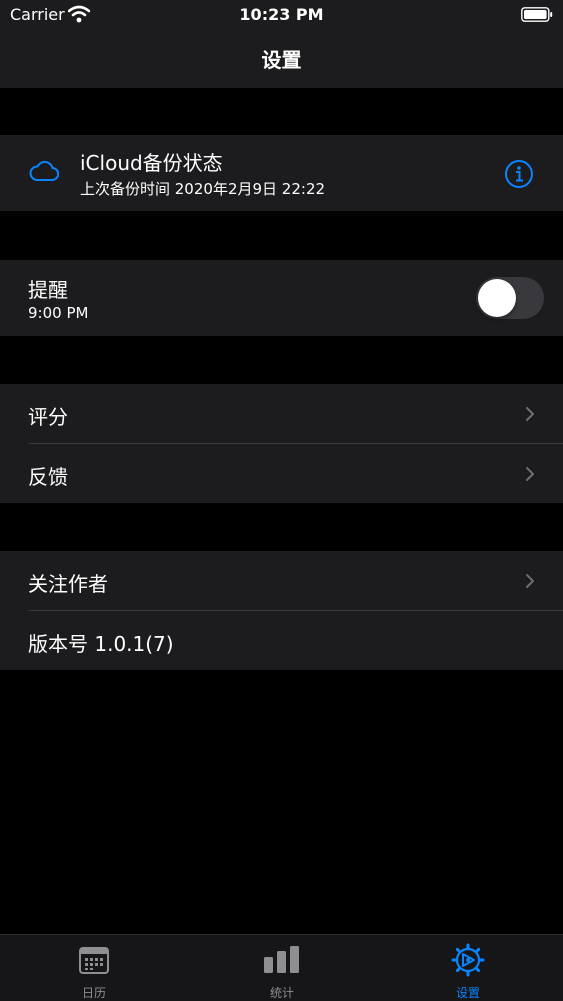  What do you see at coordinates (151, 163) in the screenshot?
I see `icloud-title: iCloud备份状态` at bounding box center [151, 163].